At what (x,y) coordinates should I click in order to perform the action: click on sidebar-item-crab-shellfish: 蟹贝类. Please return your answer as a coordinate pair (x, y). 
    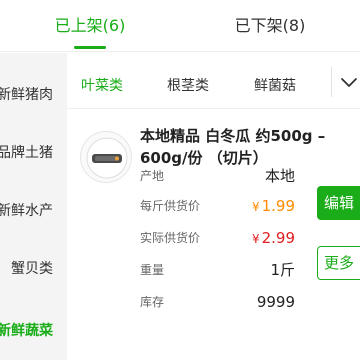
    Looking at the image, I should click on (32, 269).